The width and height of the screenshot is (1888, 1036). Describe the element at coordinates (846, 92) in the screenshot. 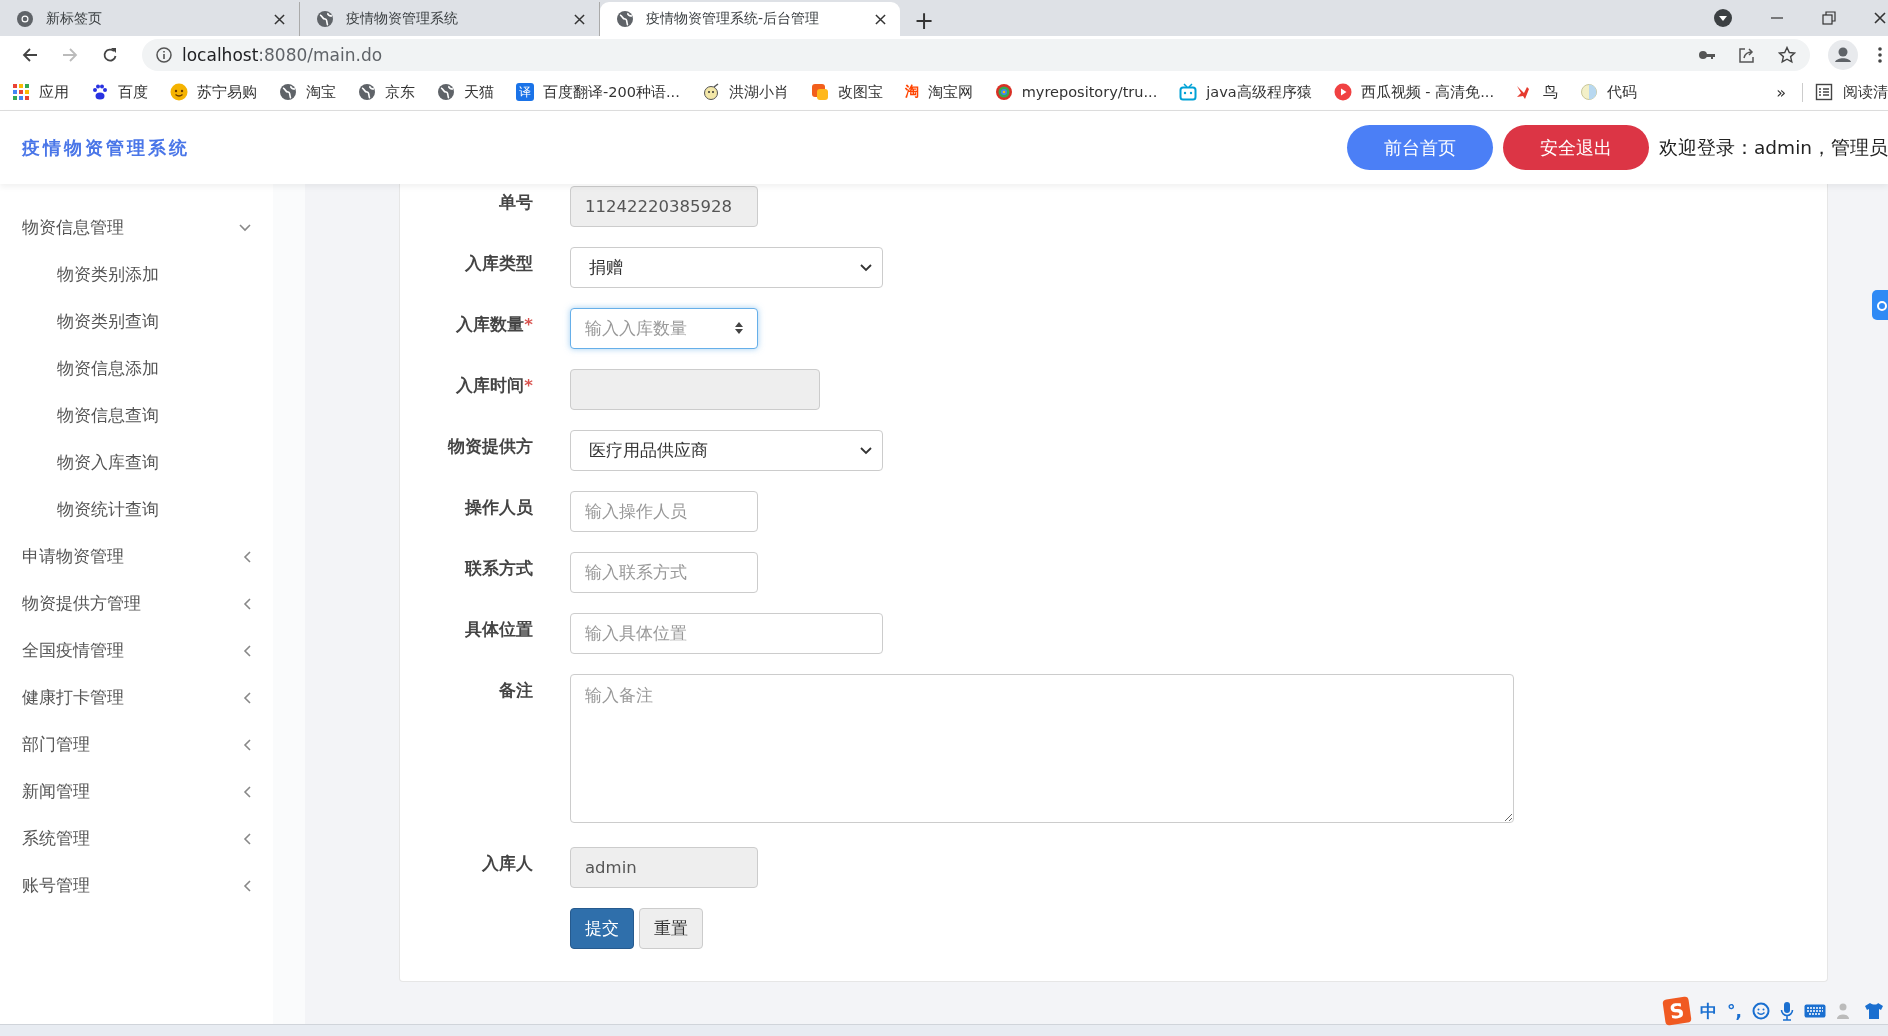

I see `bookmark: 改图宝` at that location.